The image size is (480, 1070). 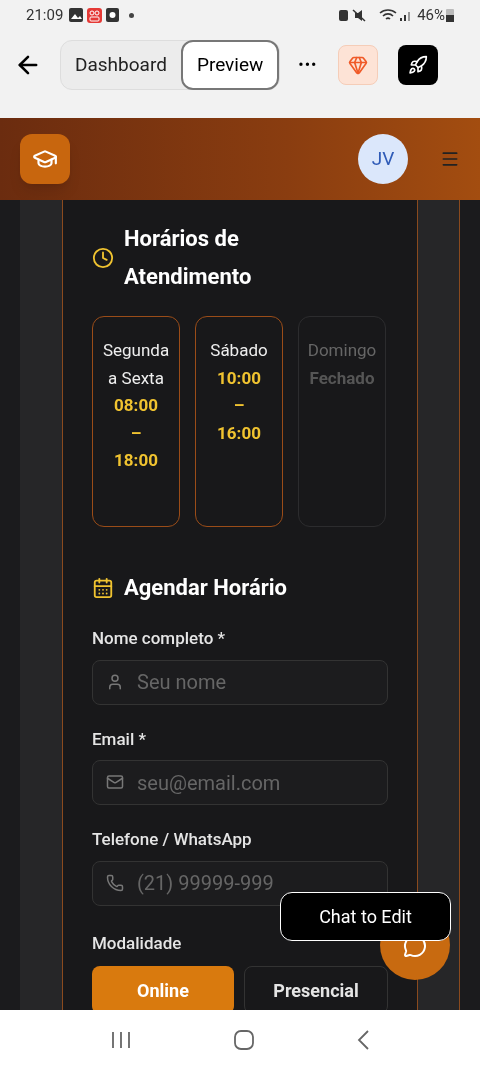 I want to click on rocket-icon, so click(x=417, y=65).